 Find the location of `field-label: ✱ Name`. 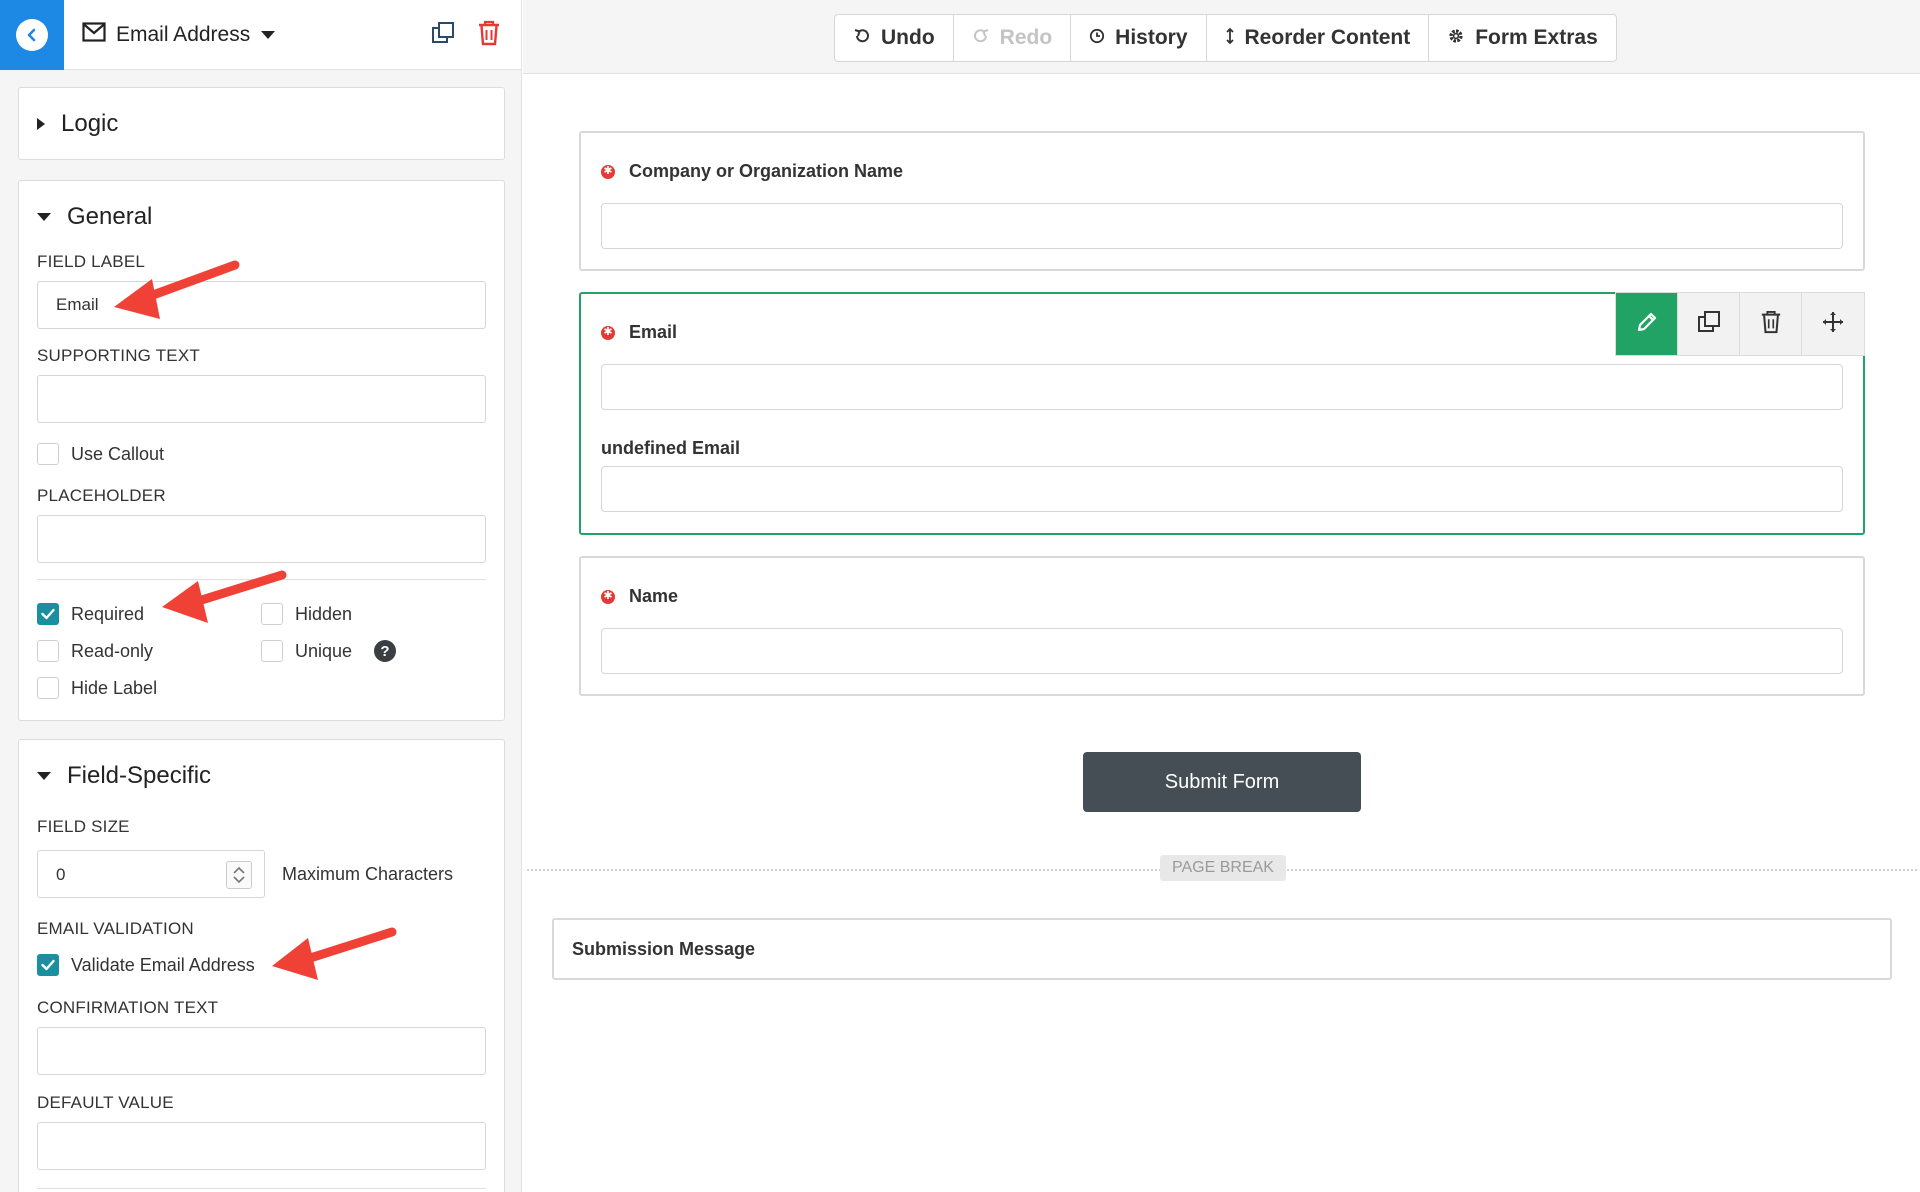

field-label: ✱ Name is located at coordinates (639, 596).